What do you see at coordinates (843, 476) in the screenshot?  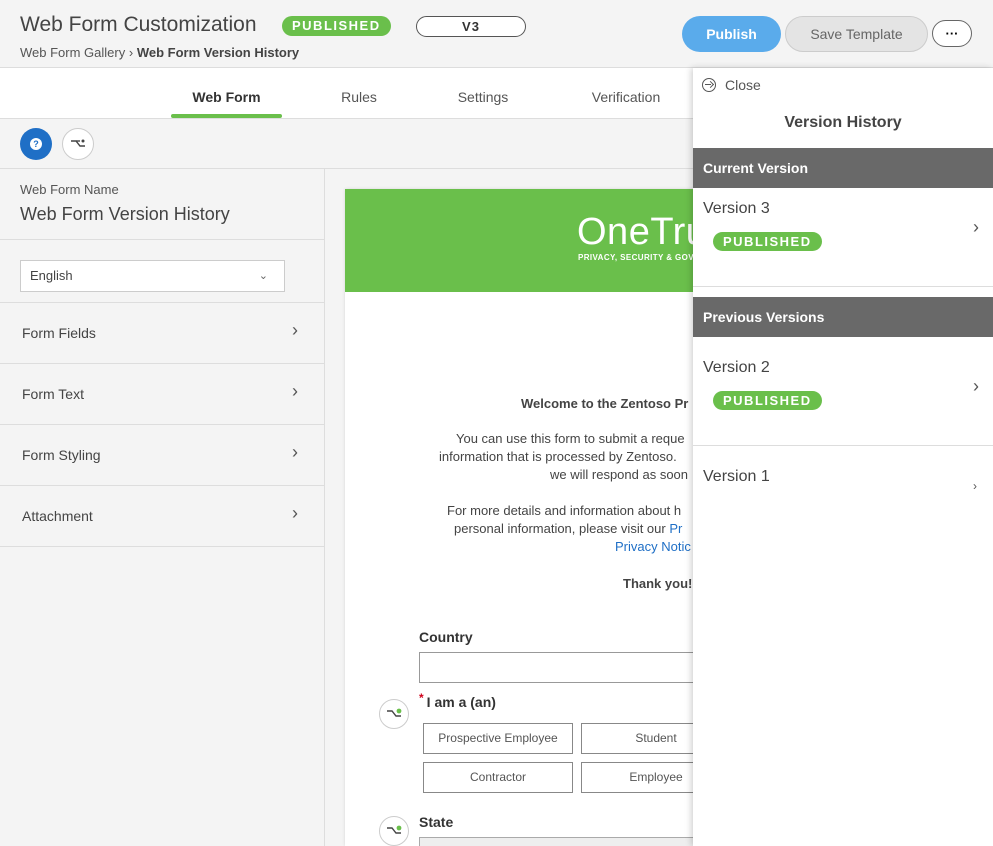 I see `version-row-1: Version 1 ›` at bounding box center [843, 476].